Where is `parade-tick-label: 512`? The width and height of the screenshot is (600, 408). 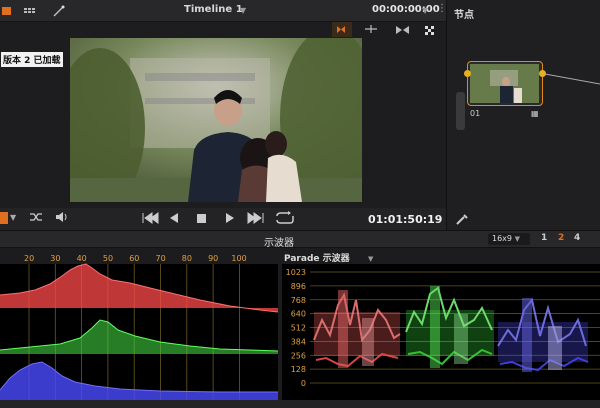
parade-tick-label: 512 is located at coordinates (298, 328).